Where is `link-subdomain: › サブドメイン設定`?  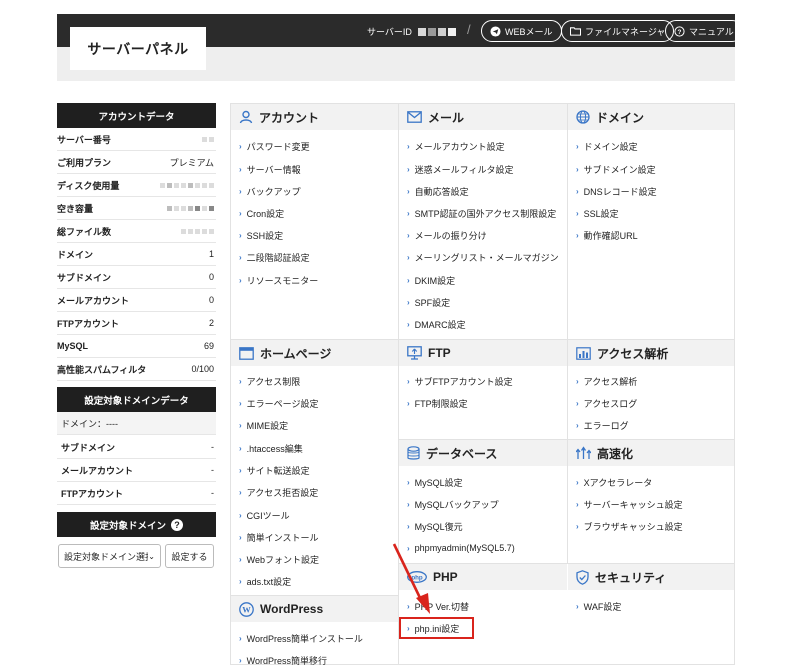 link-subdomain: › サブドメイン設定 is located at coordinates (616, 169).